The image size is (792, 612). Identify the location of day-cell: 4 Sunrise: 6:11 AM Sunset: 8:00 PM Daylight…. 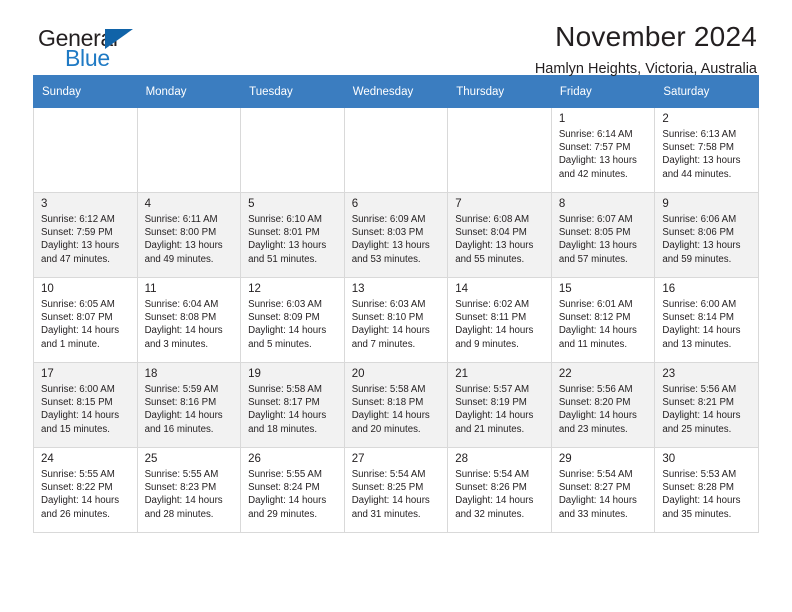
(189, 235).